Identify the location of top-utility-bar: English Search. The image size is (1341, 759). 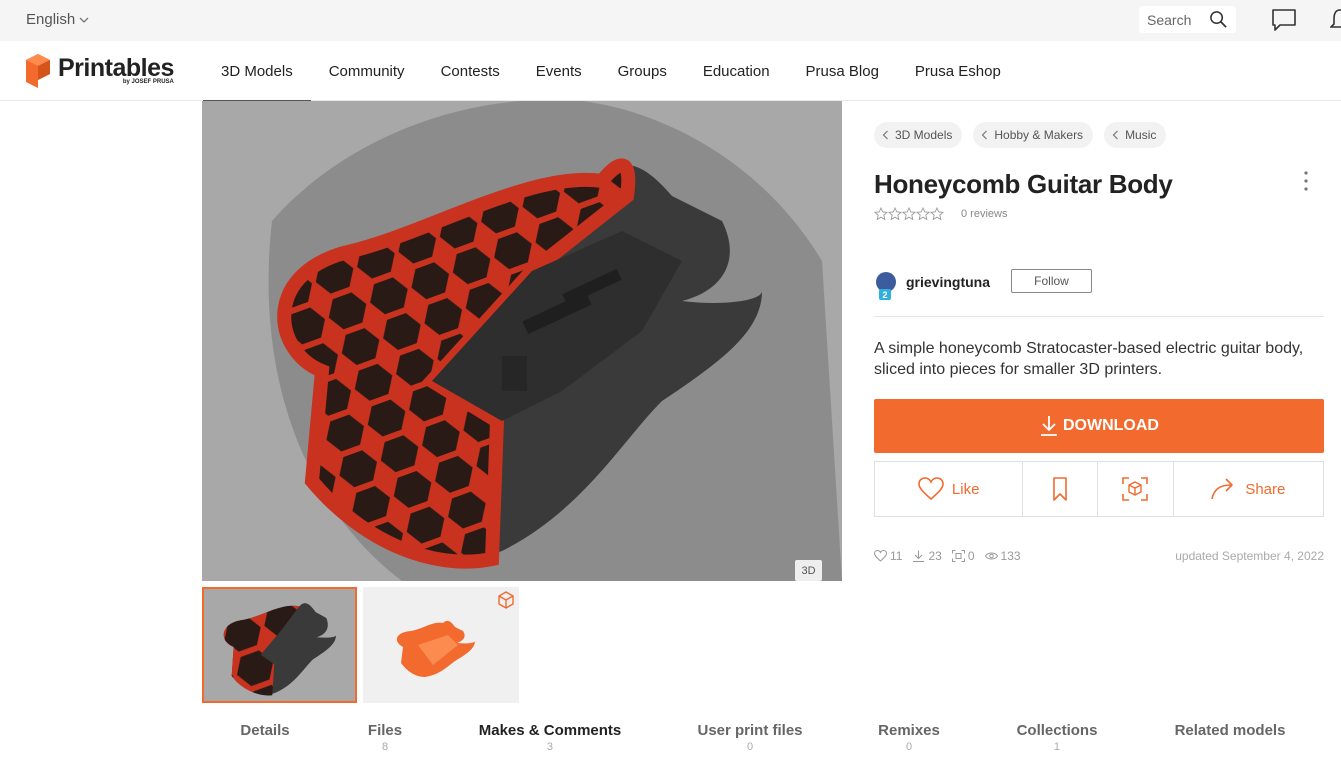
(670, 20).